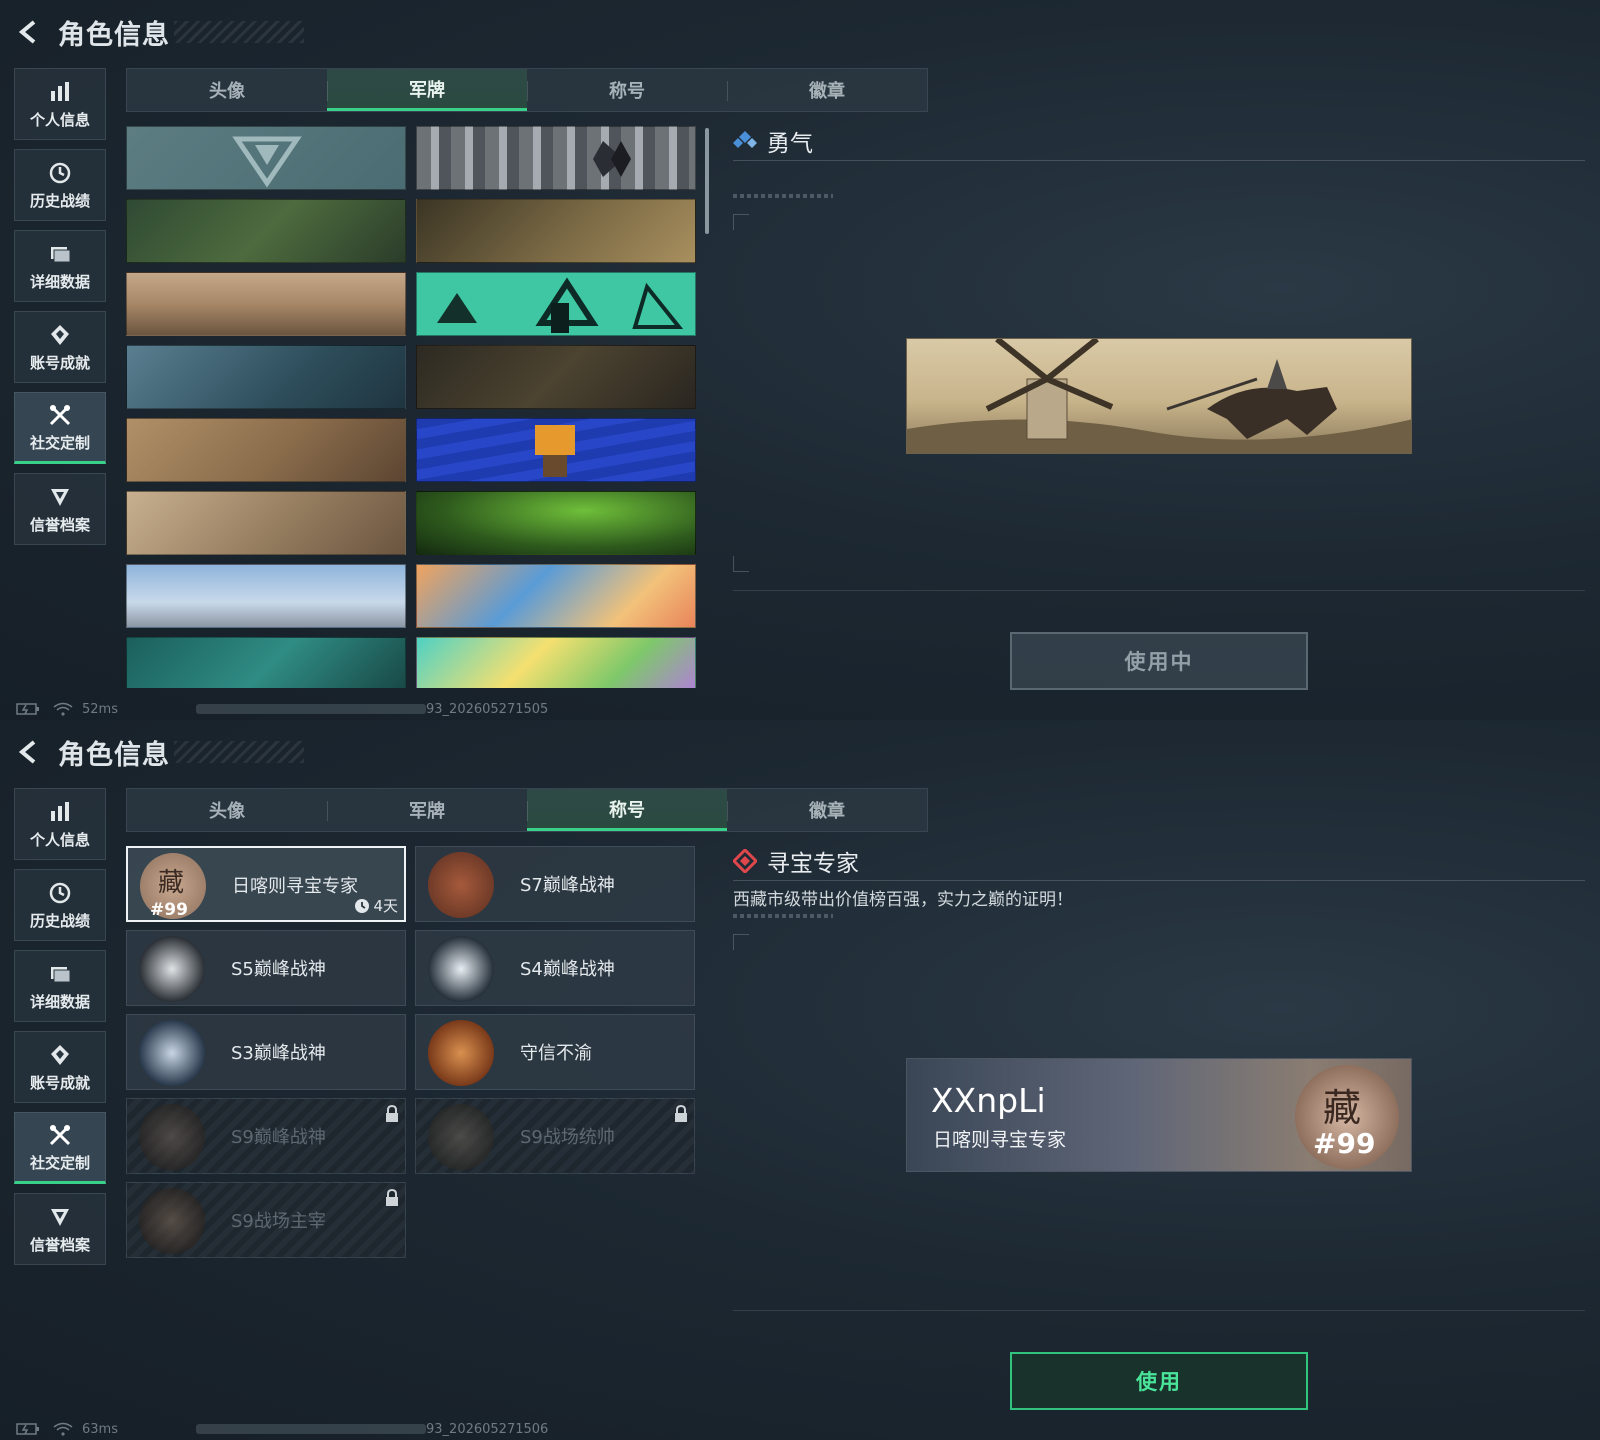 The image size is (1600, 1440). Describe the element at coordinates (1159, 661) in the screenshot. I see `in-use-button: 使用中` at that location.